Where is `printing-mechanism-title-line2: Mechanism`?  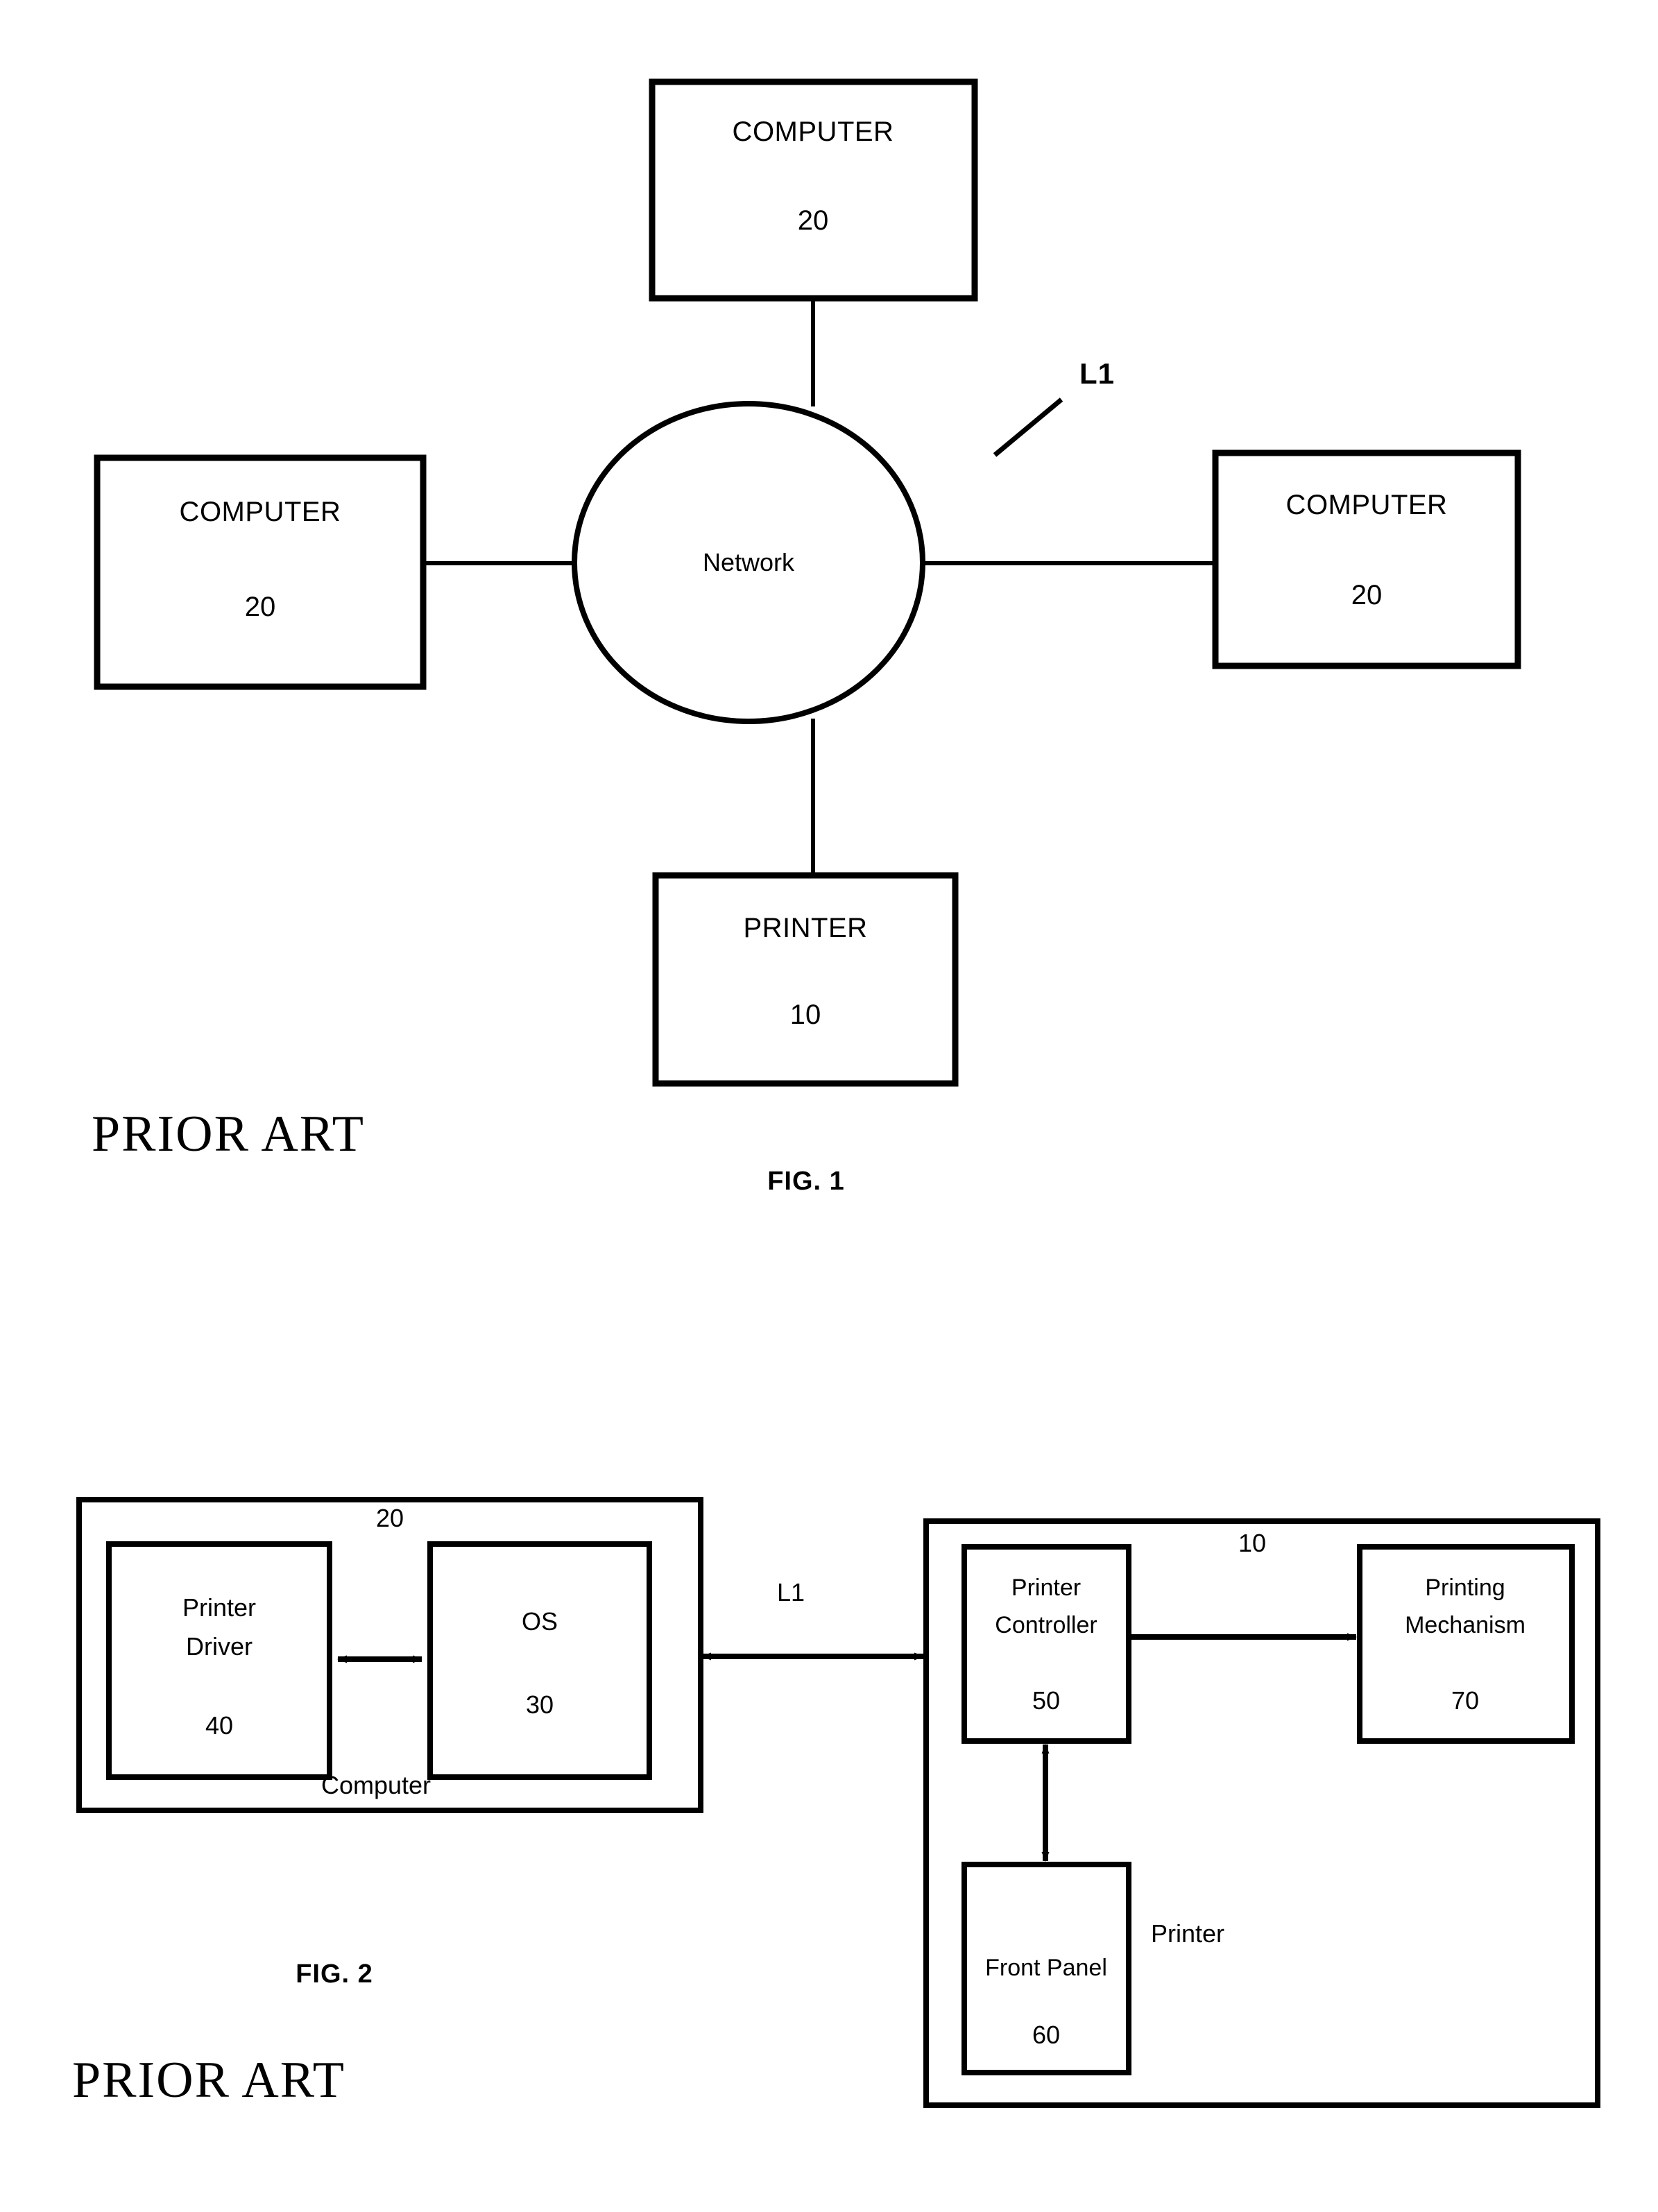
printing-mechanism-title-line2: Mechanism is located at coordinates (1465, 1625).